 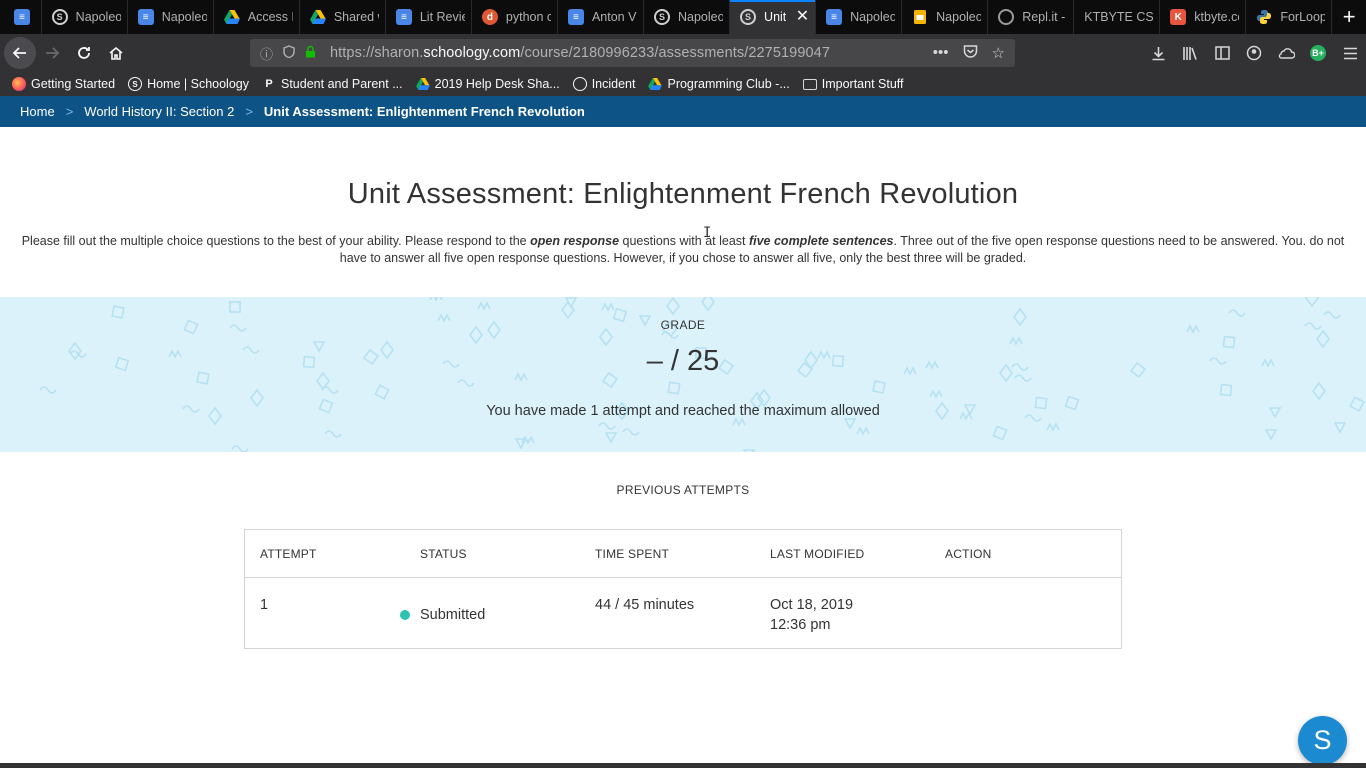 What do you see at coordinates (1349, 17) in the screenshot?
I see `new-tab-icon: +` at bounding box center [1349, 17].